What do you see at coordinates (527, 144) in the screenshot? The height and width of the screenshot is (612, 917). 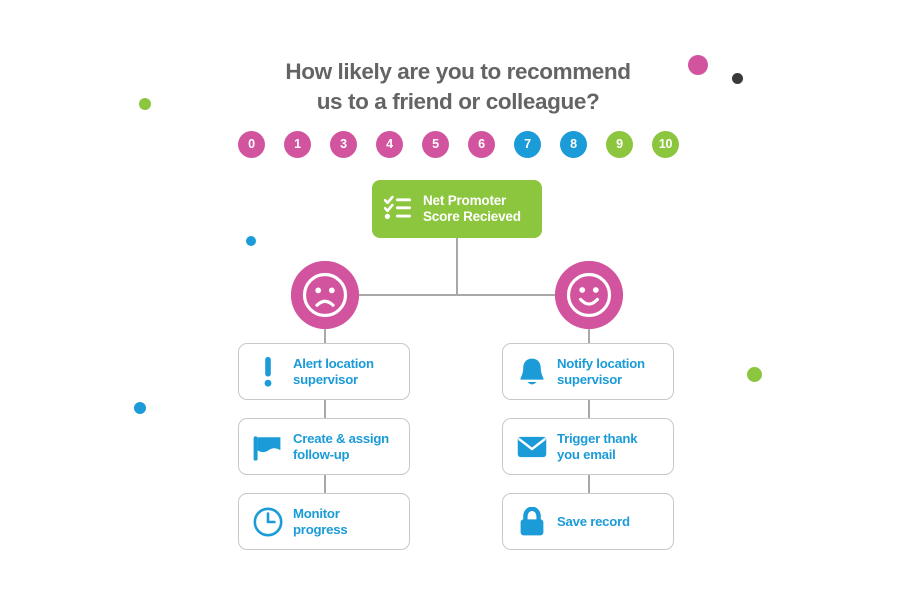 I see `score-dot-7: 7` at bounding box center [527, 144].